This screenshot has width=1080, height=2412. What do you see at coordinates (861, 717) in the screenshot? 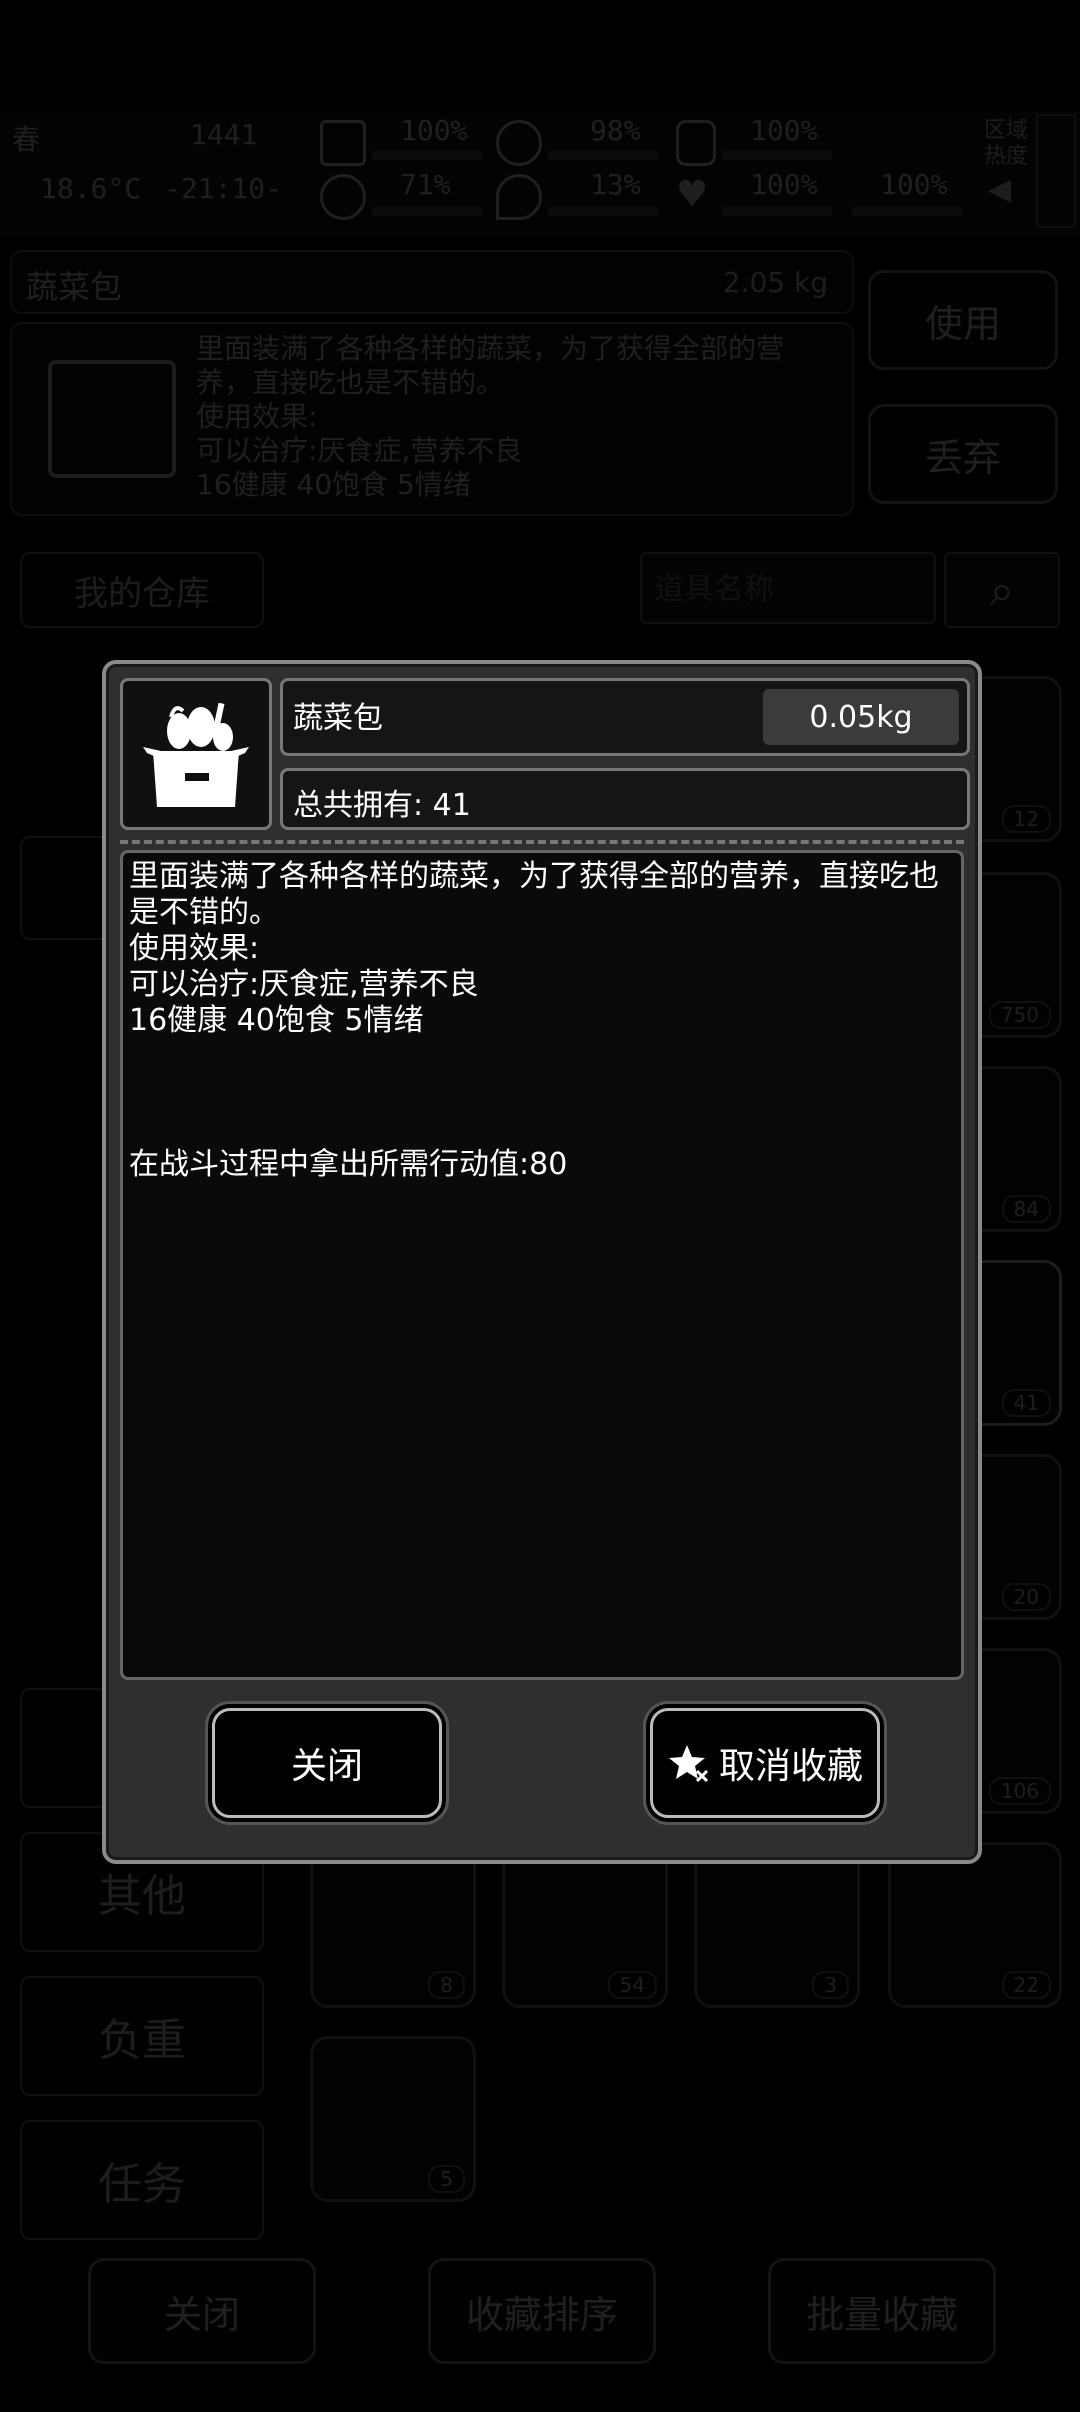
I see `item-weight: 0.05kg` at bounding box center [861, 717].